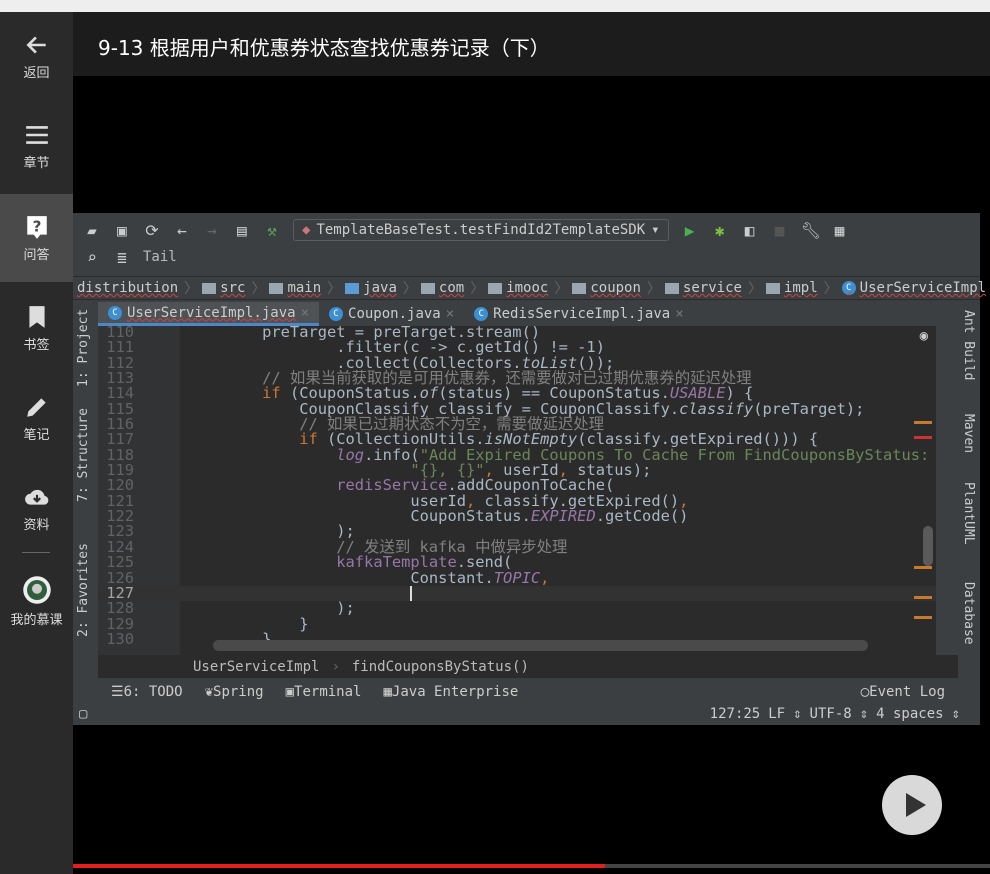 This screenshot has width=990, height=874. Describe the element at coordinates (272, 230) in the screenshot. I see `build-hammer-icon: ⚒` at that location.